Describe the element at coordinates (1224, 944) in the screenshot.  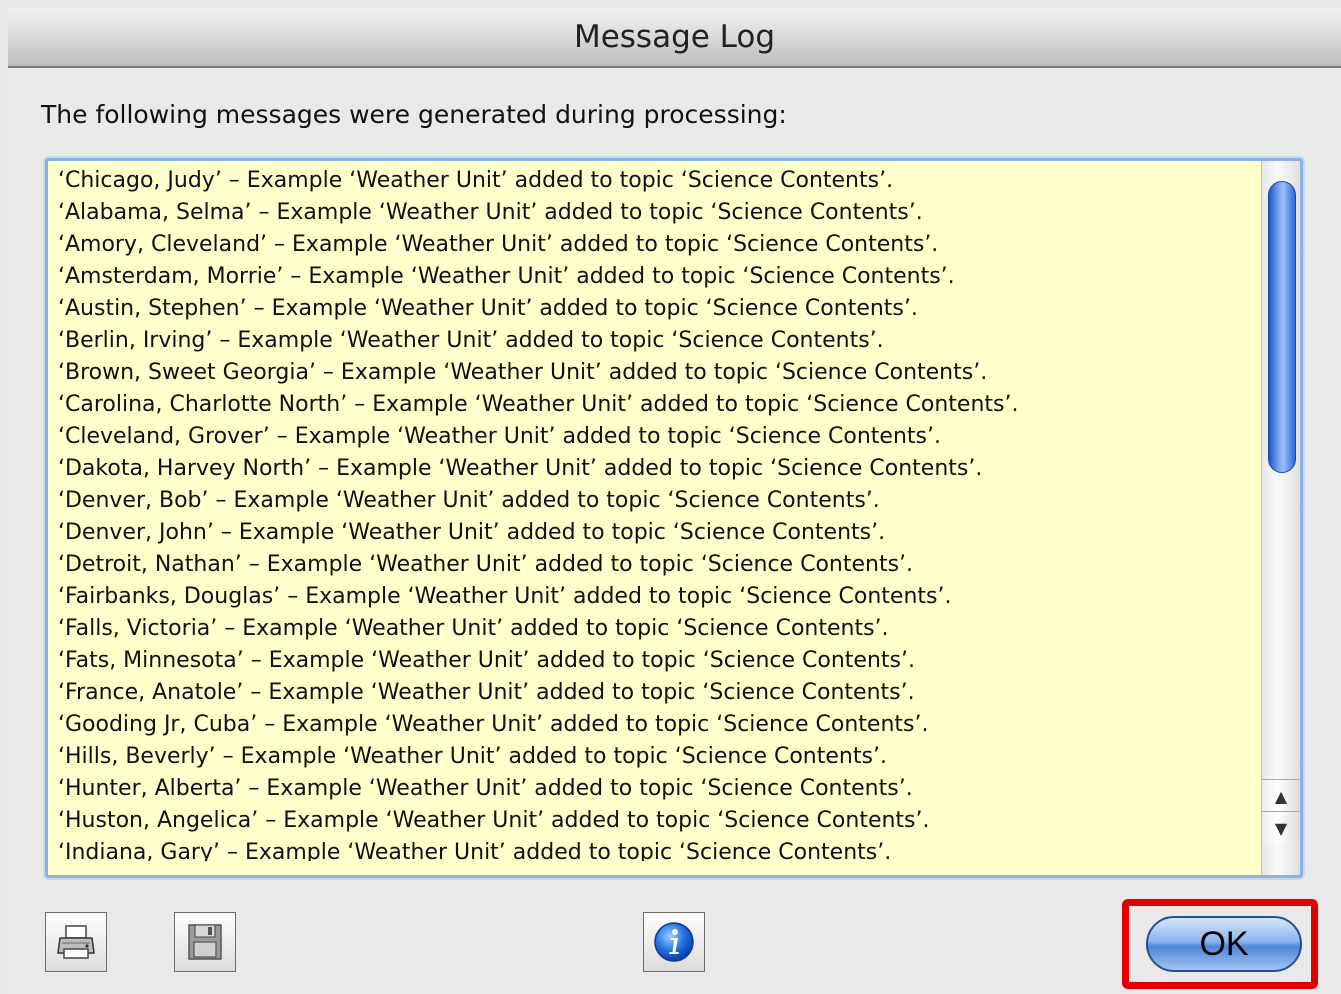
I see `ok-button: OK` at that location.